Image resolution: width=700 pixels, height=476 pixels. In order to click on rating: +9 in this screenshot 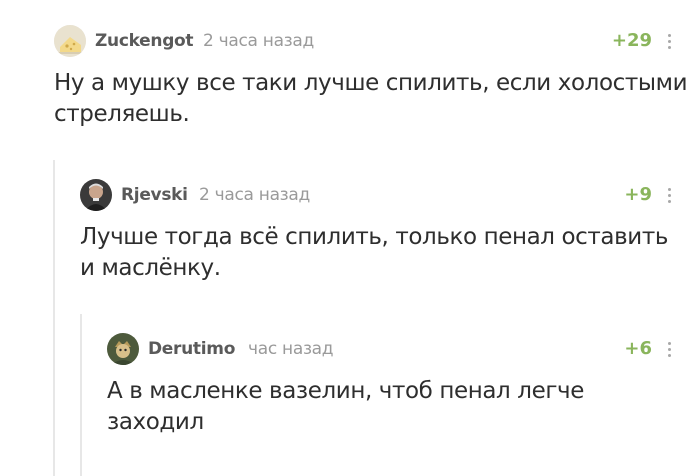, I will do `click(638, 194)`.